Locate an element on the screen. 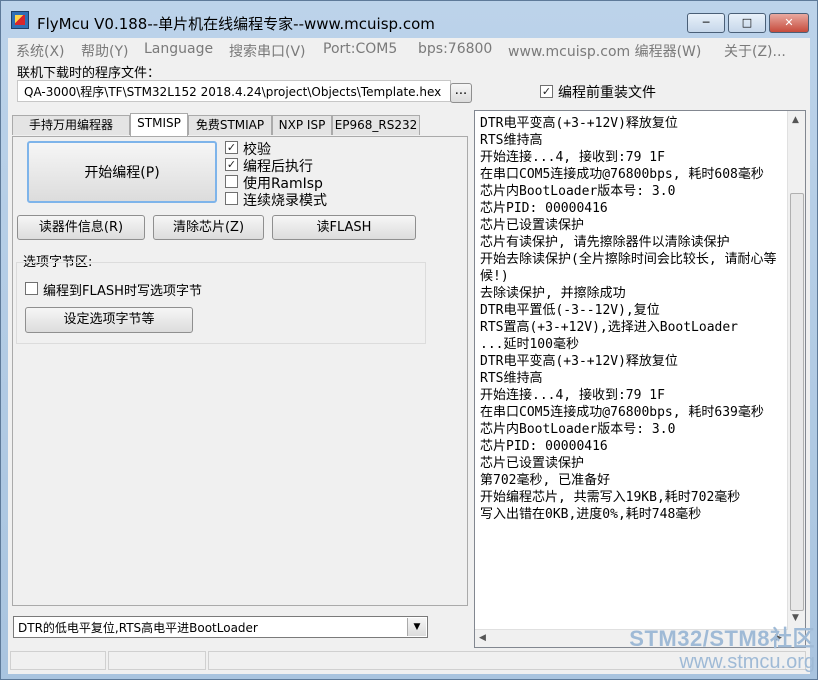  continuous-burn-checkbox is located at coordinates (231, 198).